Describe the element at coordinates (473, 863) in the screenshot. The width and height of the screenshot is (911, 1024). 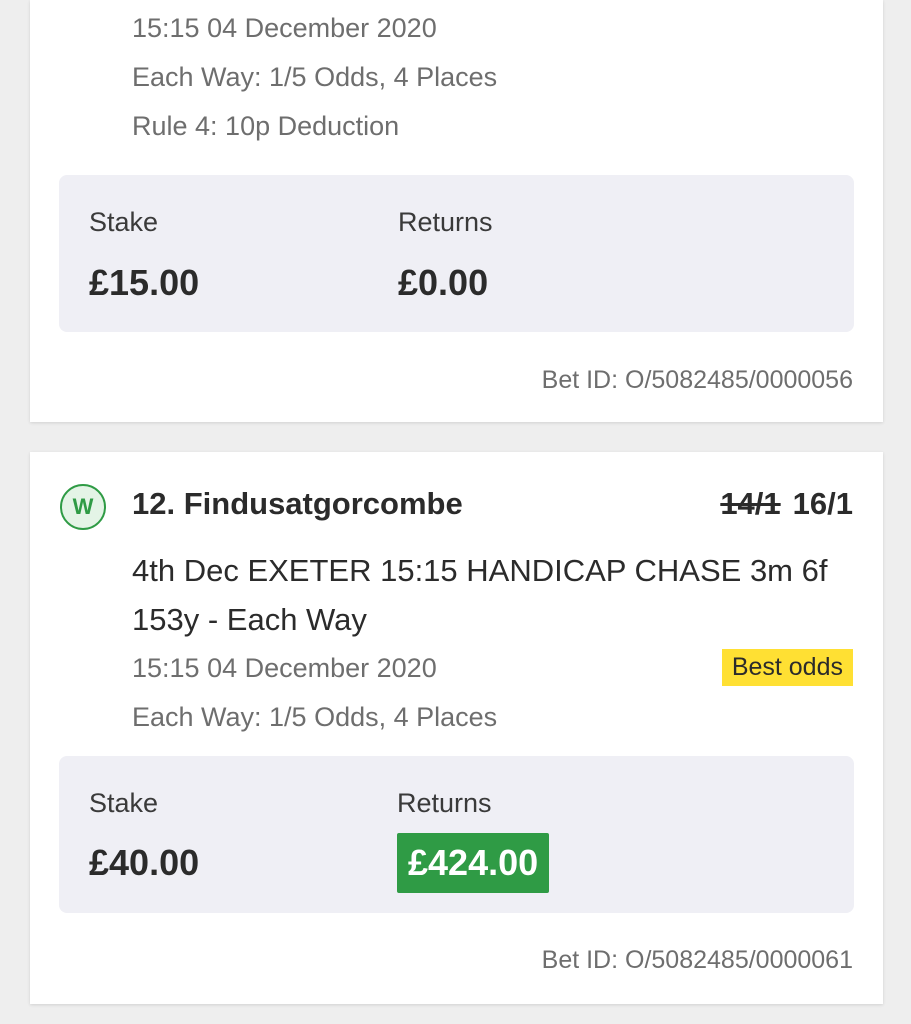
I see `returns-value: £424.00` at that location.